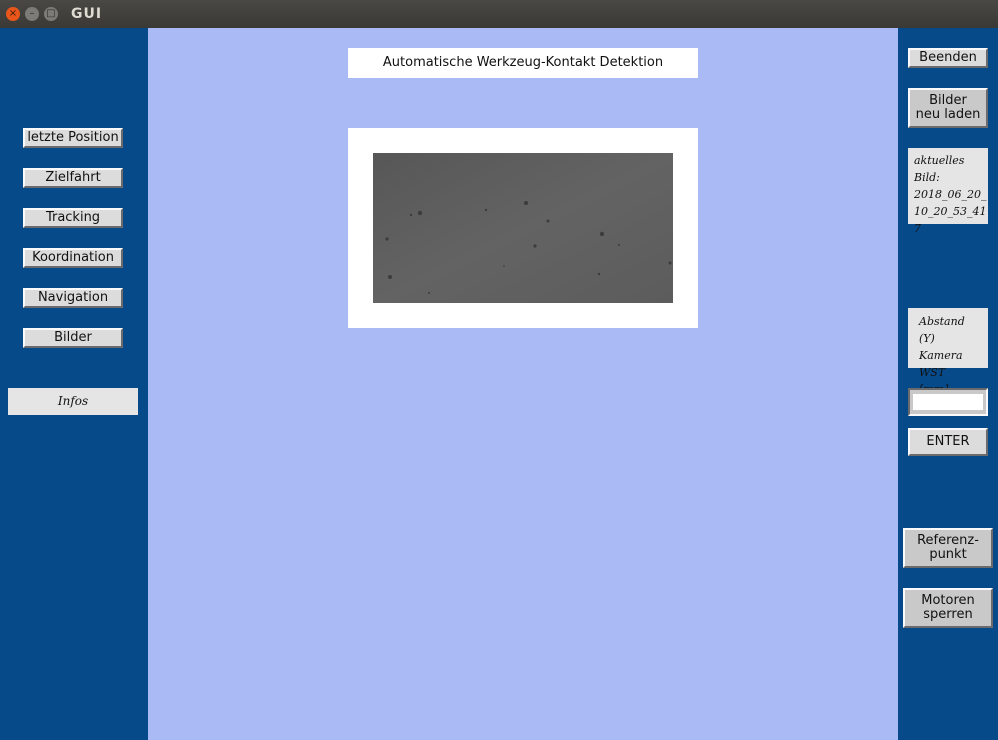  Describe the element at coordinates (948, 114) in the screenshot. I see `reload-images-label-line2: neu laden` at that location.